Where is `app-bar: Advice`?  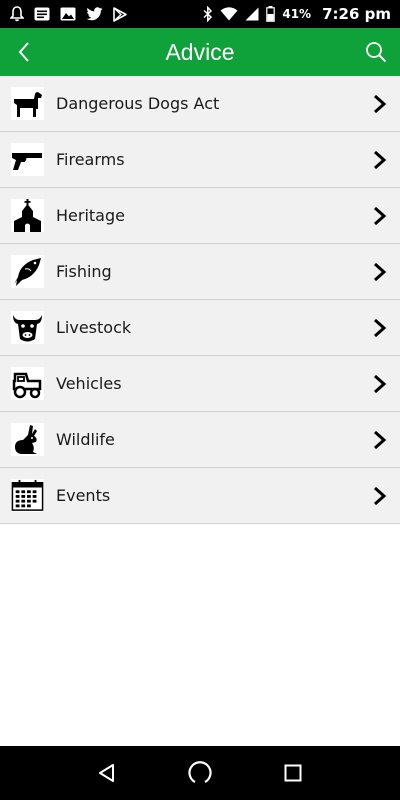
app-bar: Advice is located at coordinates (200, 52).